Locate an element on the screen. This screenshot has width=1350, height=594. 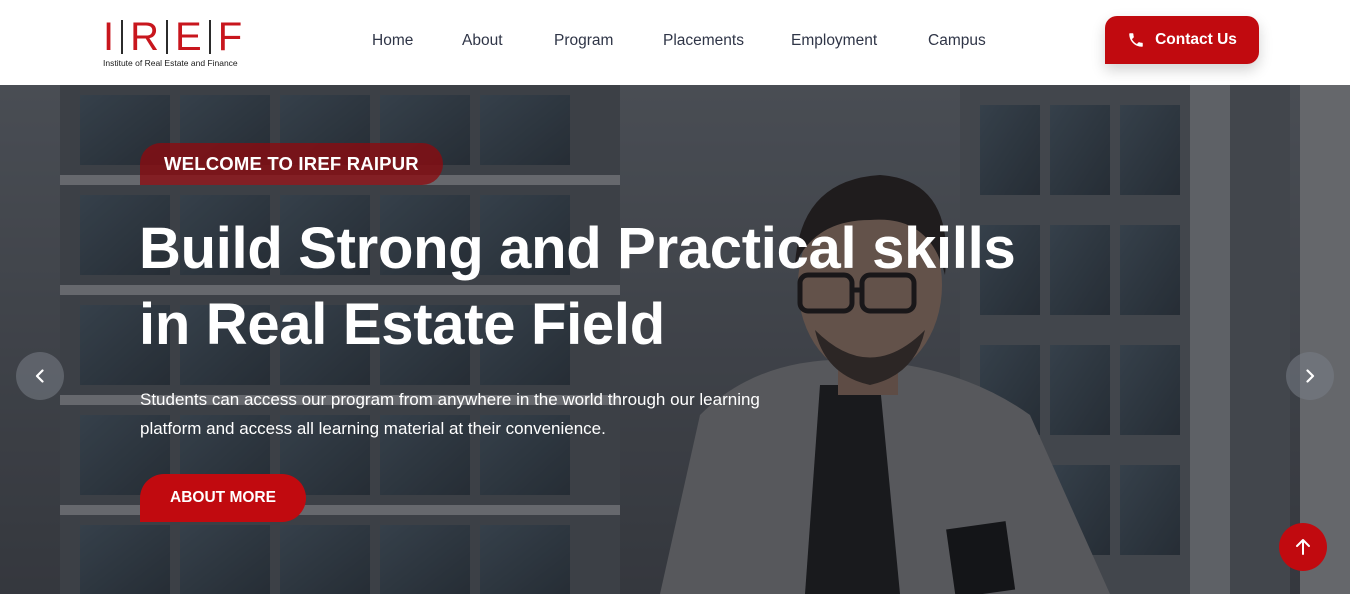
welcome-badge-text: WELCOME TO IREF RAIPUR is located at coordinates (291, 163).